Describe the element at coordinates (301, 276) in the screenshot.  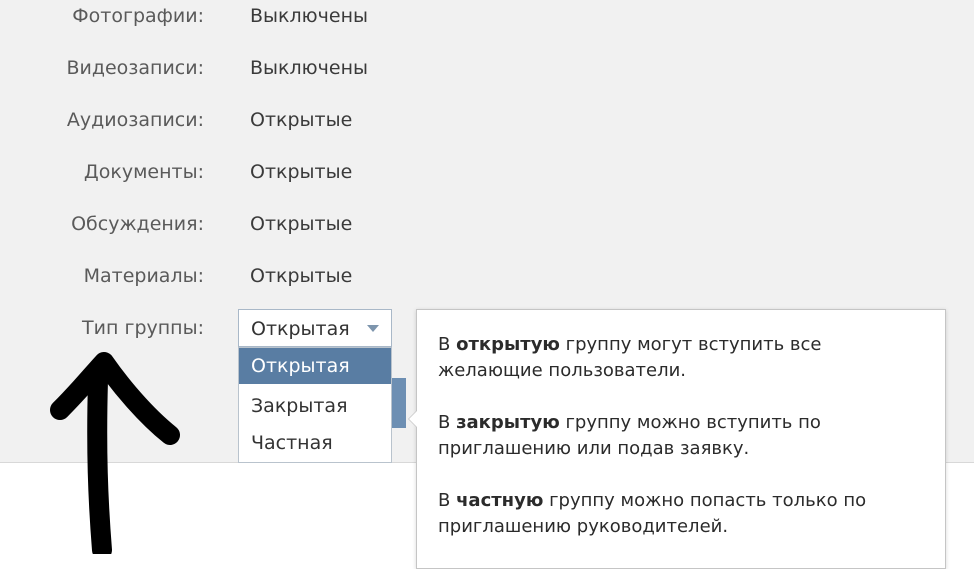
I see `materials-value: Открытые` at that location.